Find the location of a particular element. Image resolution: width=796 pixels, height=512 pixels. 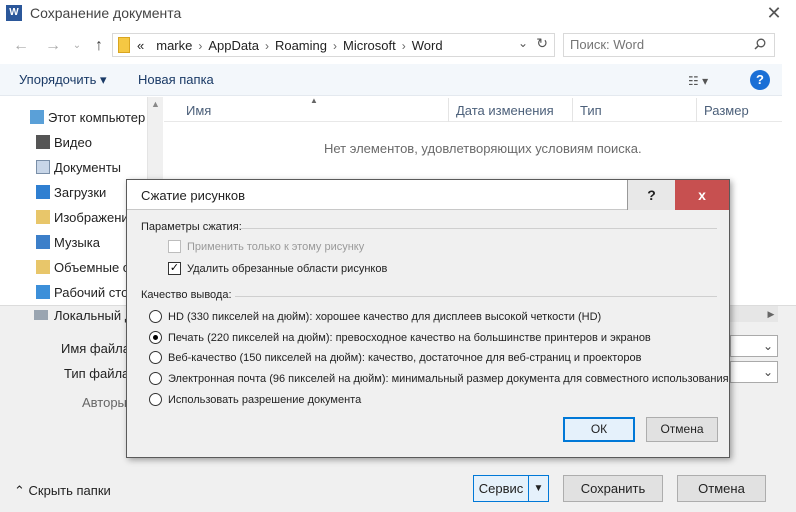

back-arrow-icon: ← is located at coordinates (21, 46).